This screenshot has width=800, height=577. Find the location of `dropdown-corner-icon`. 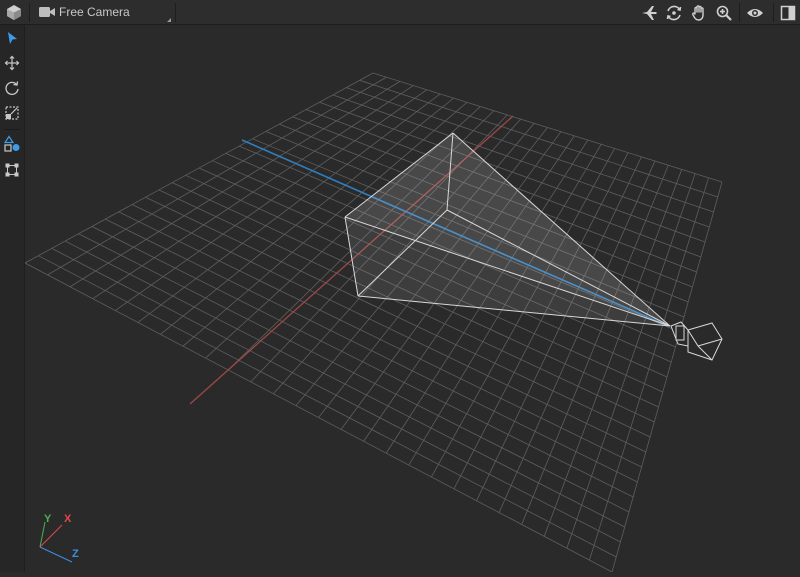

dropdown-corner-icon is located at coordinates (169, 20).